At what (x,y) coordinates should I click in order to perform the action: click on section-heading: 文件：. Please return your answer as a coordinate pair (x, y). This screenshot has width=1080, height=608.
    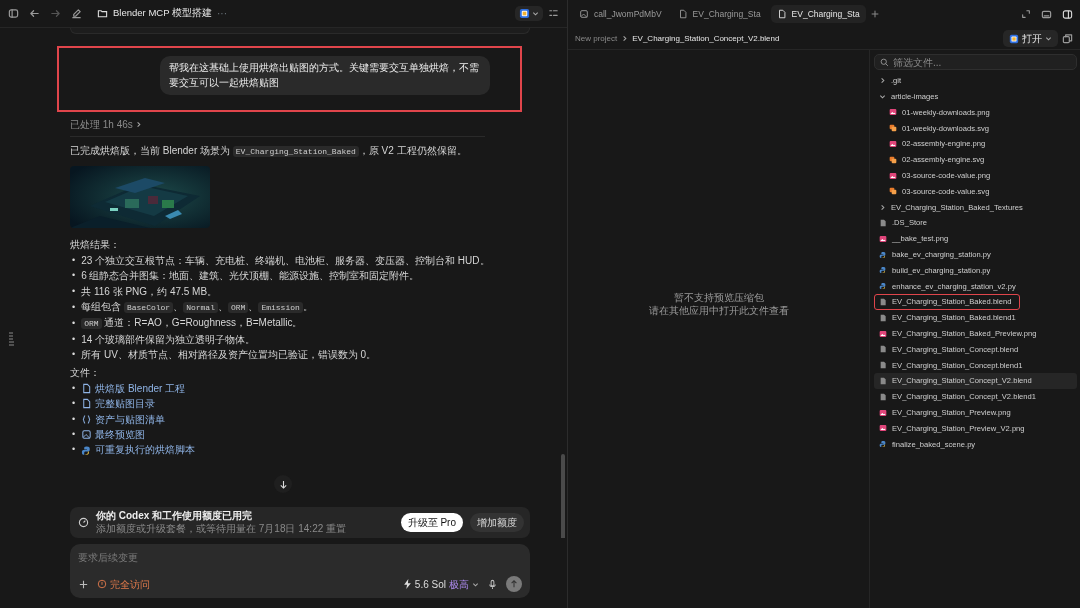
    Looking at the image, I should click on (85, 372).